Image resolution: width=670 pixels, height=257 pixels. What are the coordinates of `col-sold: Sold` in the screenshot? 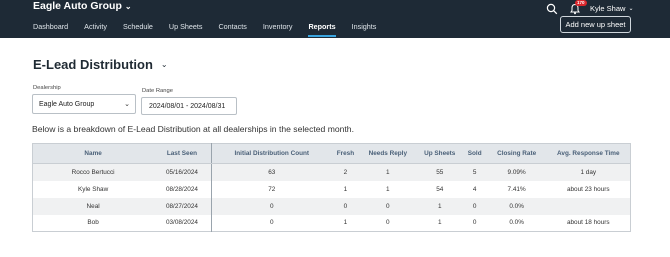 It's located at (474, 153).